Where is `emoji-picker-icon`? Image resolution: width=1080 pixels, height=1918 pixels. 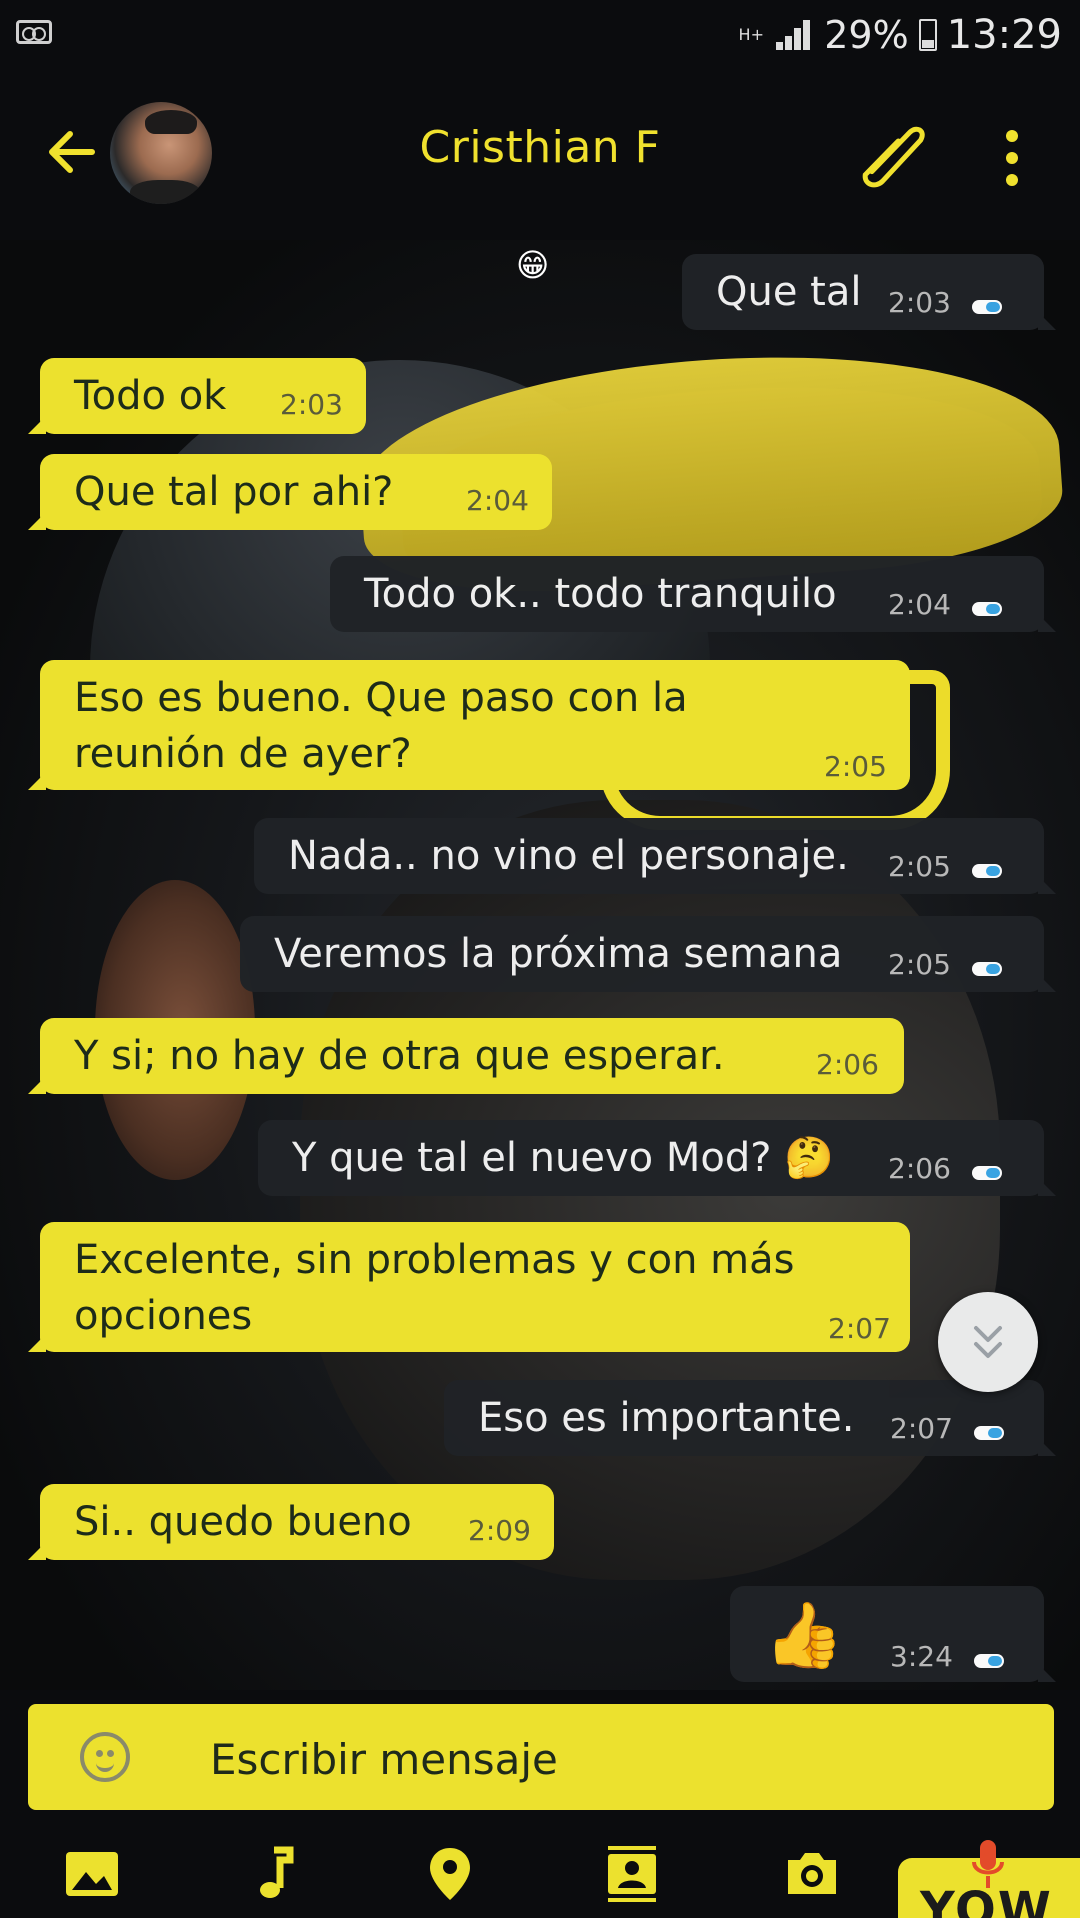
emoji-picker-icon is located at coordinates (105, 1757).